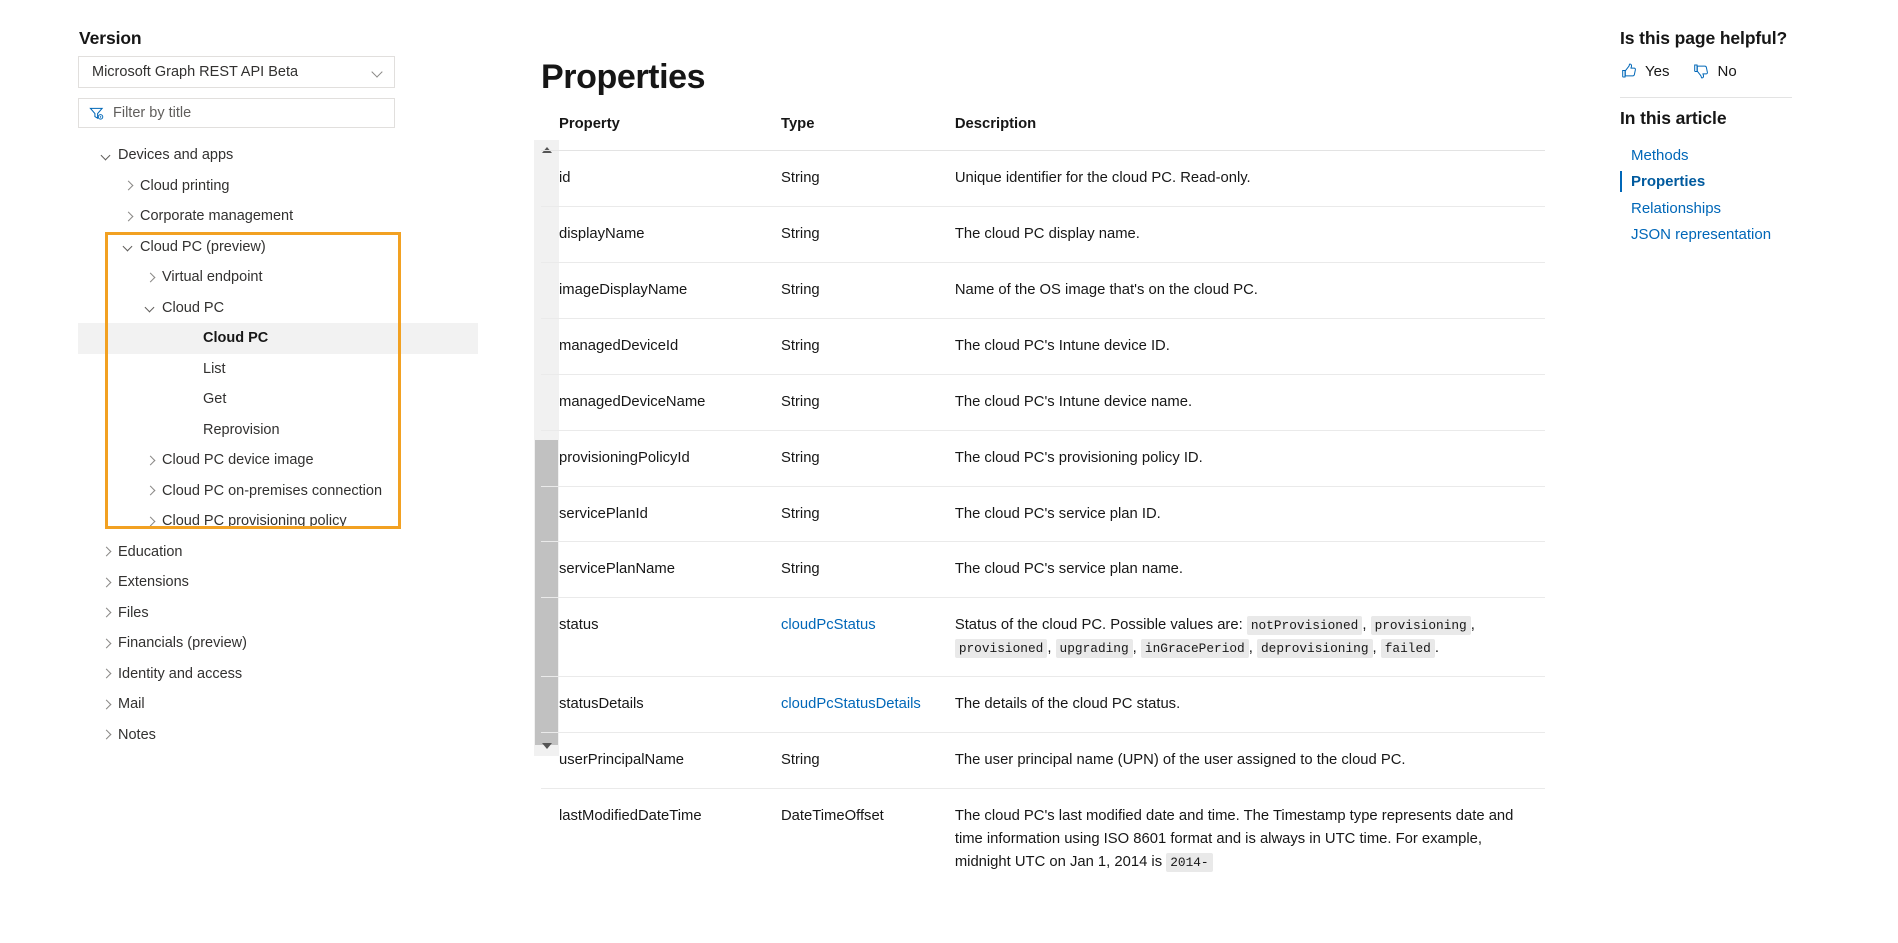 The image size is (1898, 943). Describe the element at coordinates (236, 113) in the screenshot. I see `filter-by-title-input: Filter by title` at that location.